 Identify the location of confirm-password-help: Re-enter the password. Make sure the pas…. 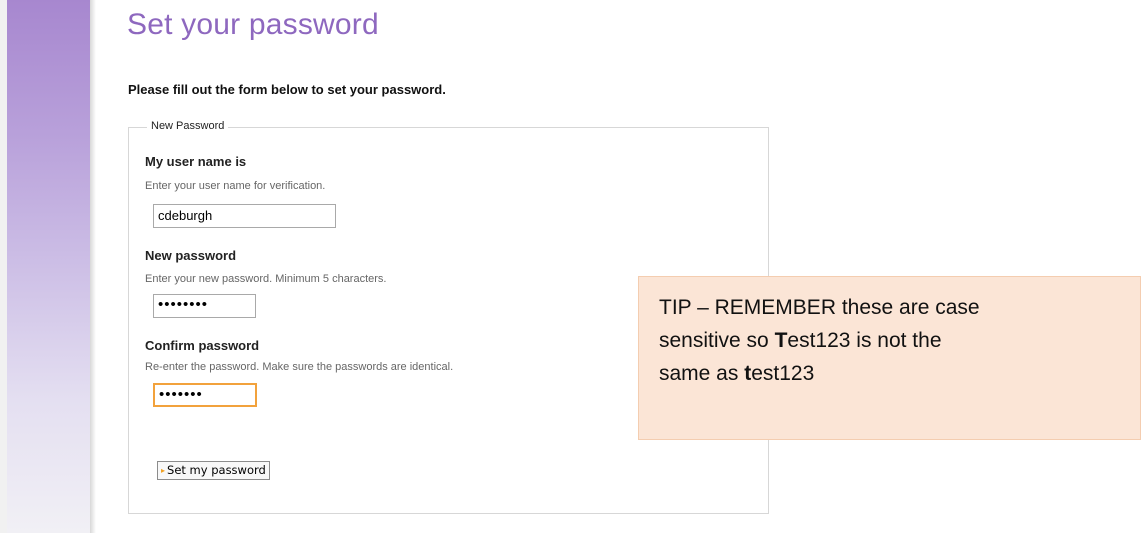
(299, 367).